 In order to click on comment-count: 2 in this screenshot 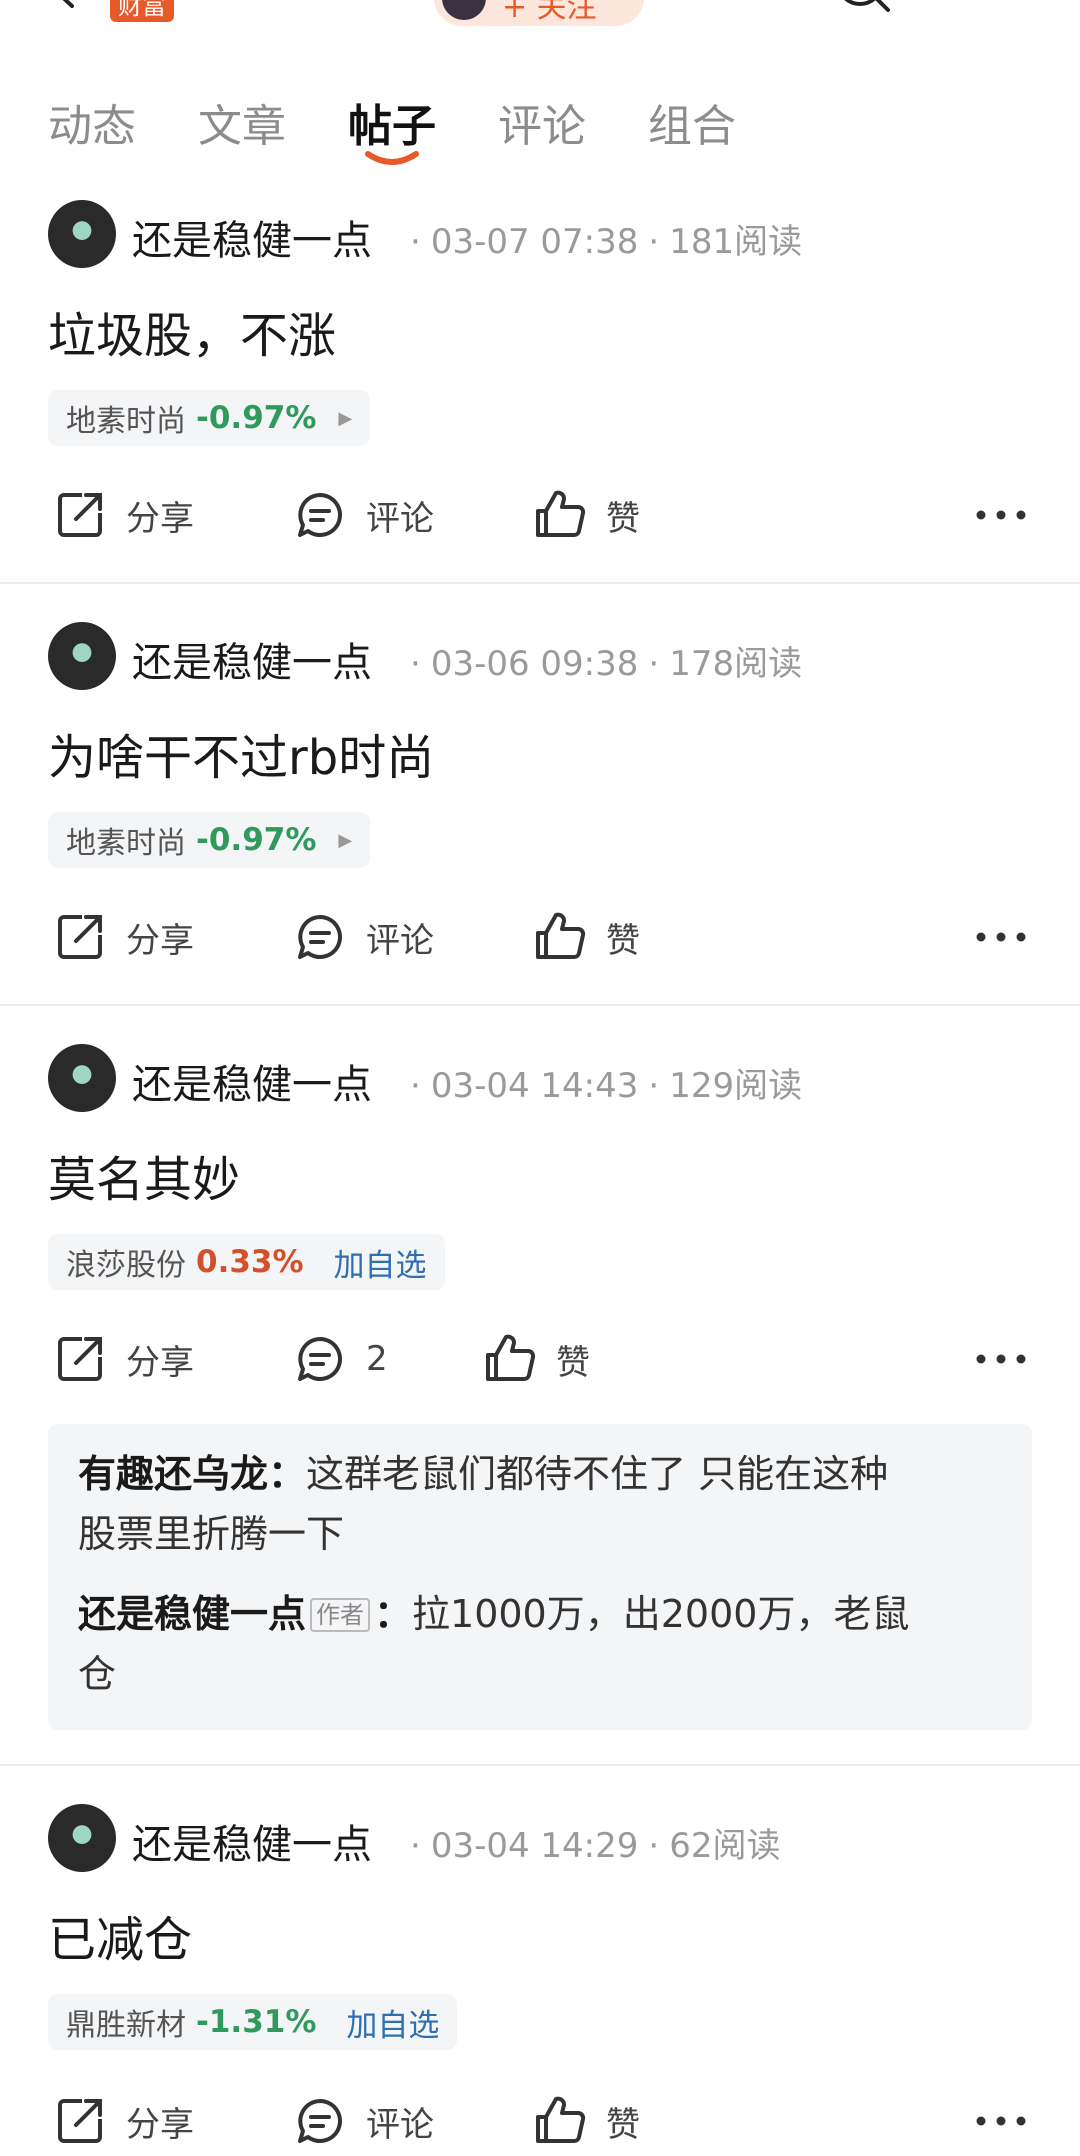, I will do `click(377, 1359)`.